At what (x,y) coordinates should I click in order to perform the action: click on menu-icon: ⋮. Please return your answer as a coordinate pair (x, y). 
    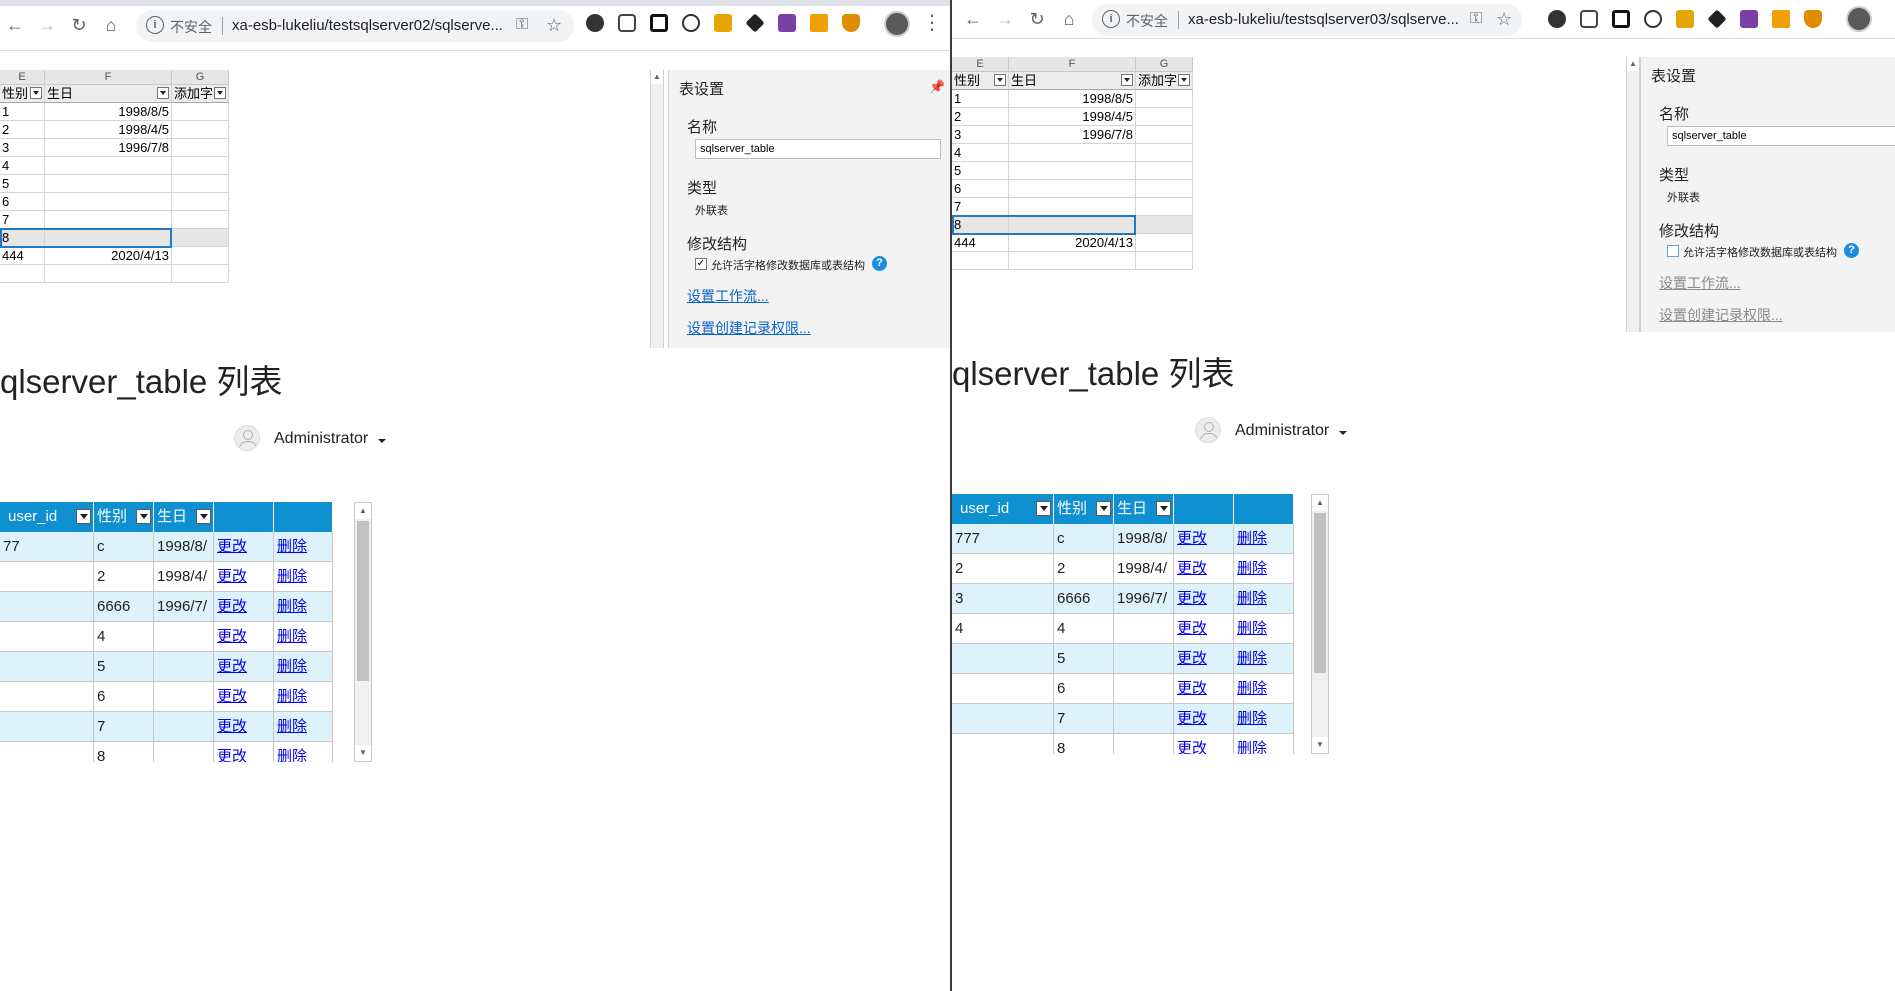
    Looking at the image, I should click on (932, 23).